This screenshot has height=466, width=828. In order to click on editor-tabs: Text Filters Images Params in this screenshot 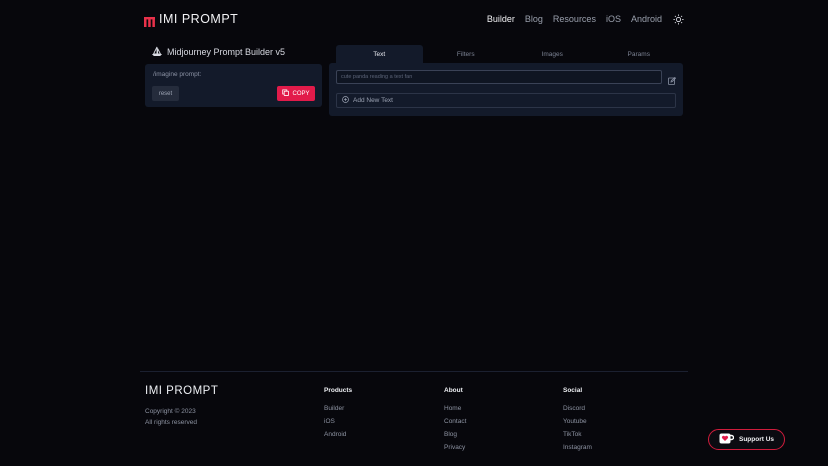, I will do `click(509, 54)`.